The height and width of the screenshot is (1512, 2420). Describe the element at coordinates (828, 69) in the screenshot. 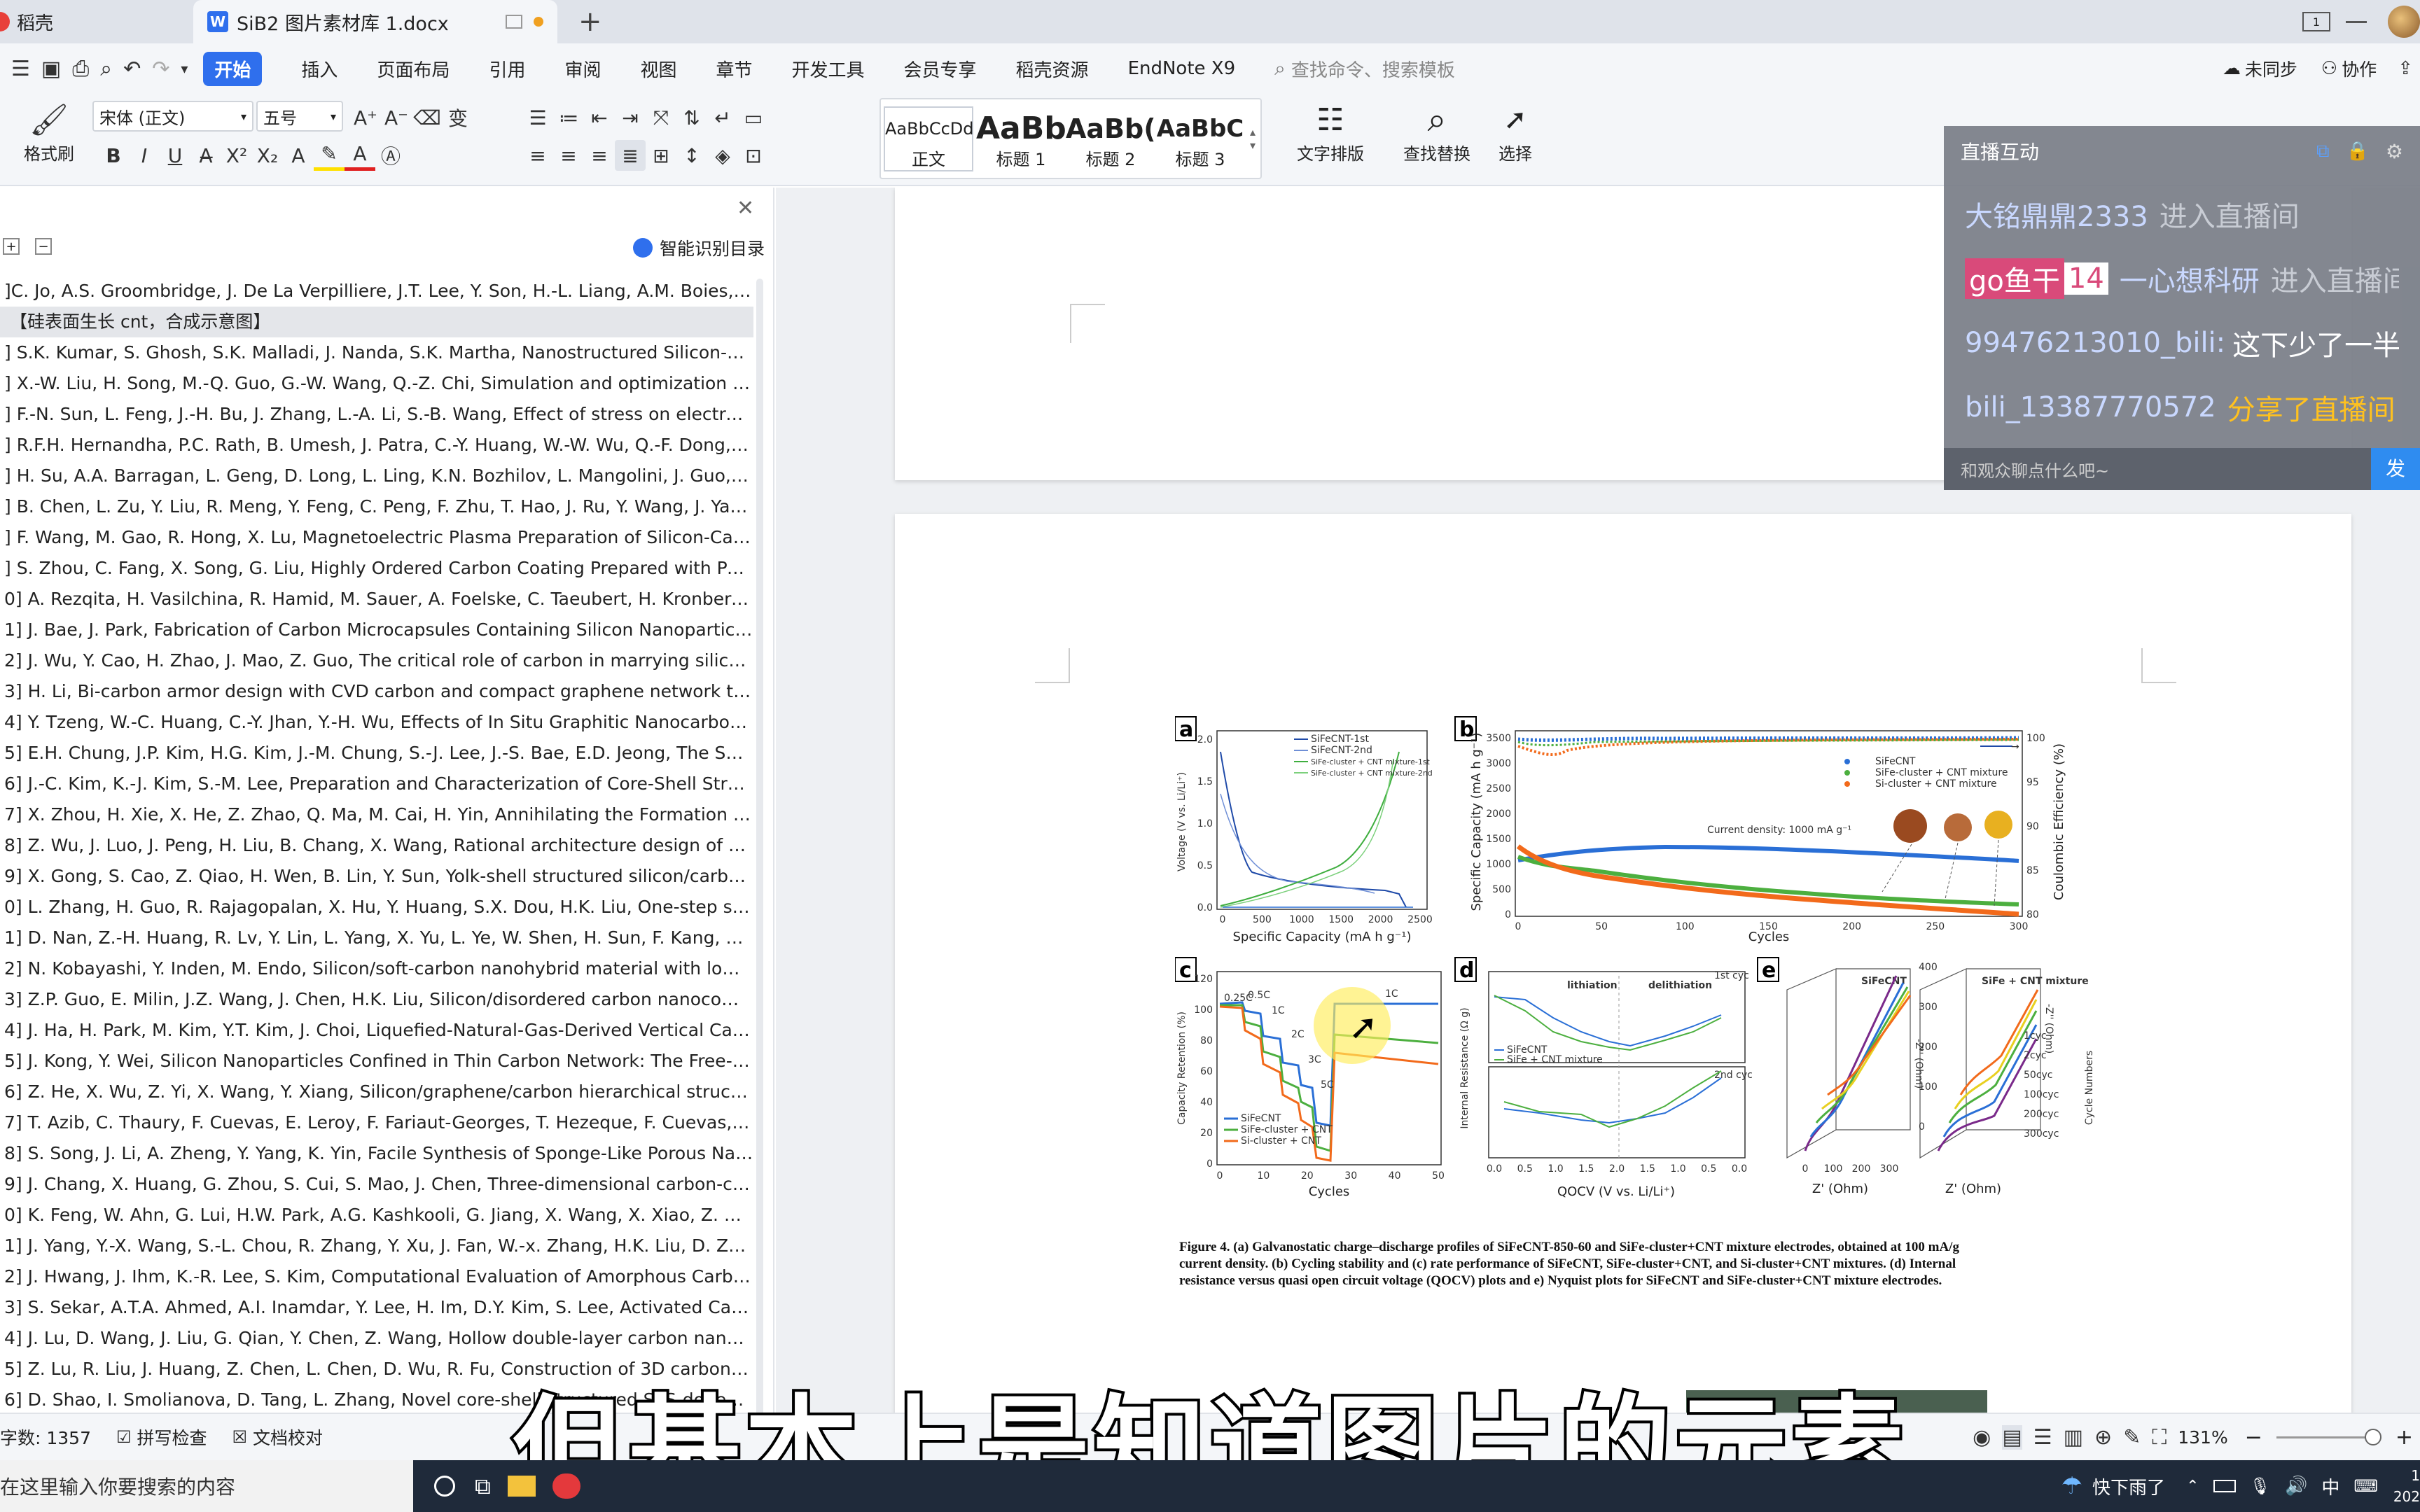

I see `menu-developer: 开发工具` at that location.